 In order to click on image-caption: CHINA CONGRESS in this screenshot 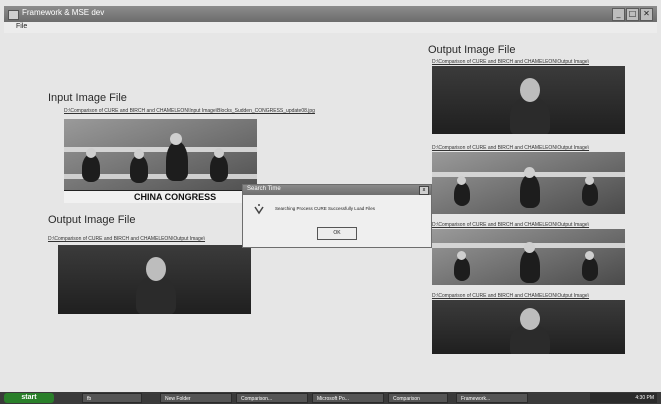, I will do `click(175, 197)`.